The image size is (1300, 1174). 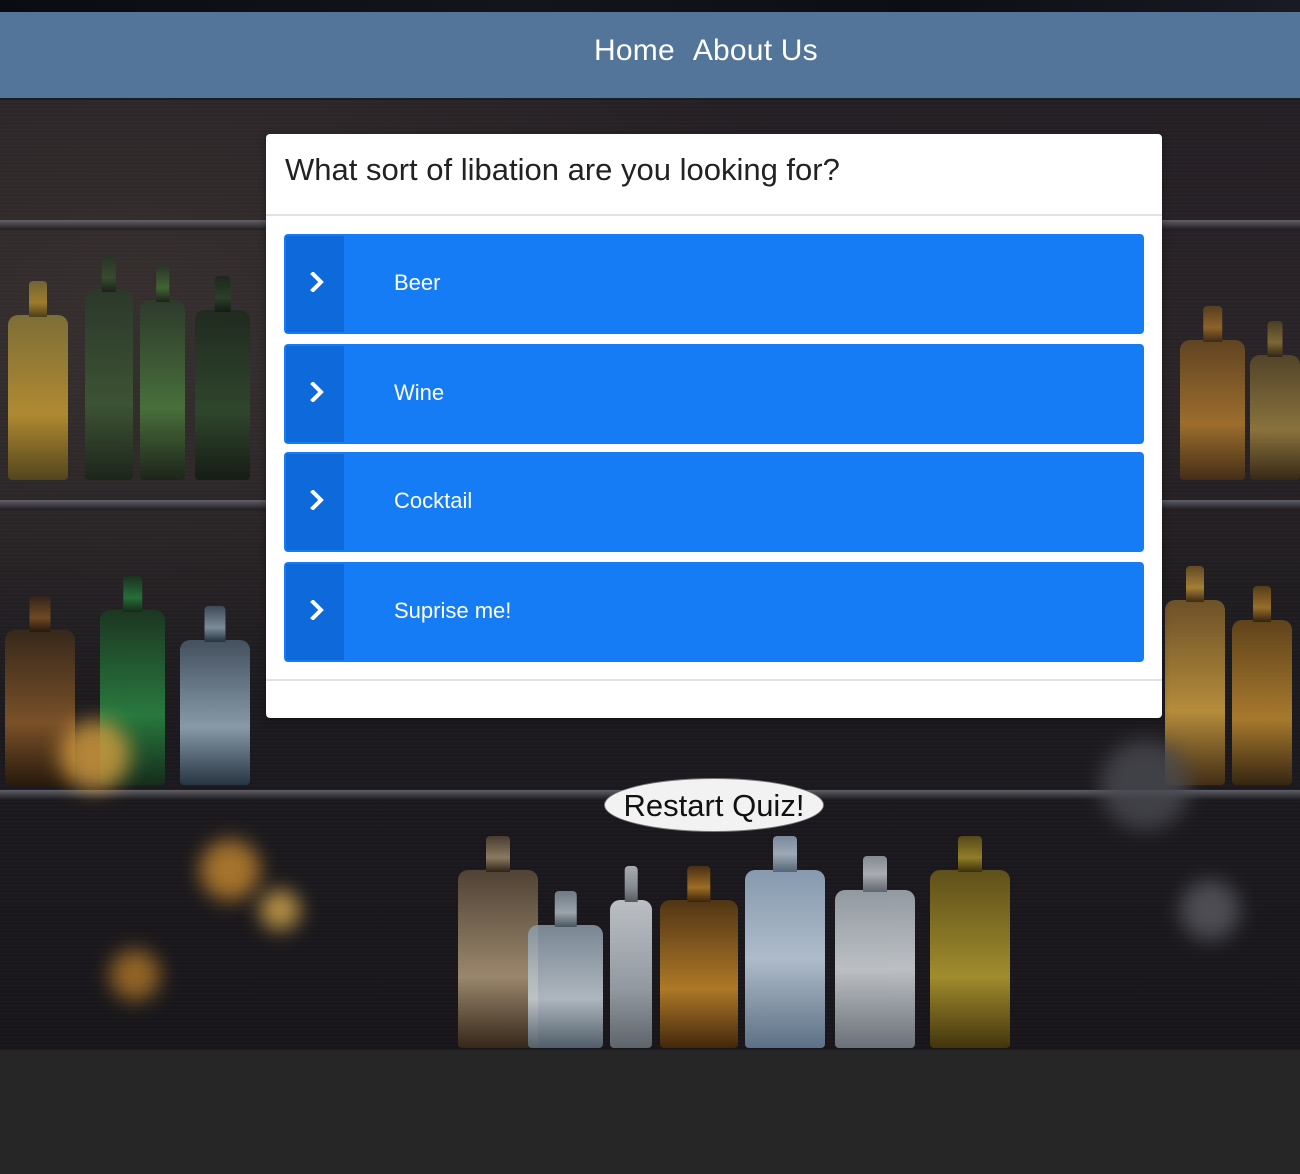 I want to click on answer-label: Cocktail, so click(x=433, y=500).